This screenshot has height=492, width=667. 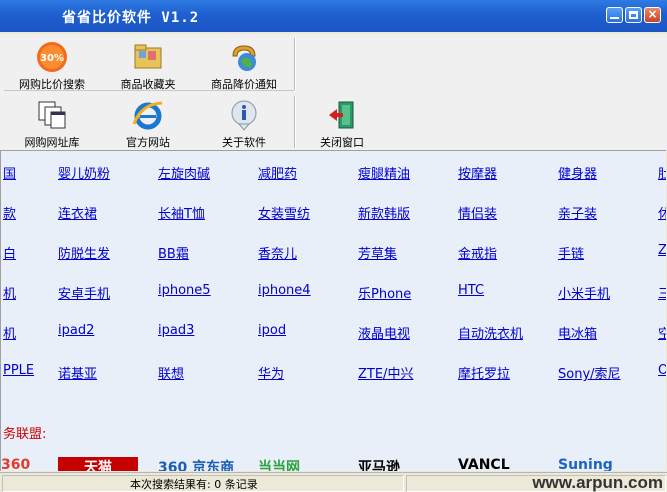 I want to click on category-link: HTC, so click(x=471, y=290).